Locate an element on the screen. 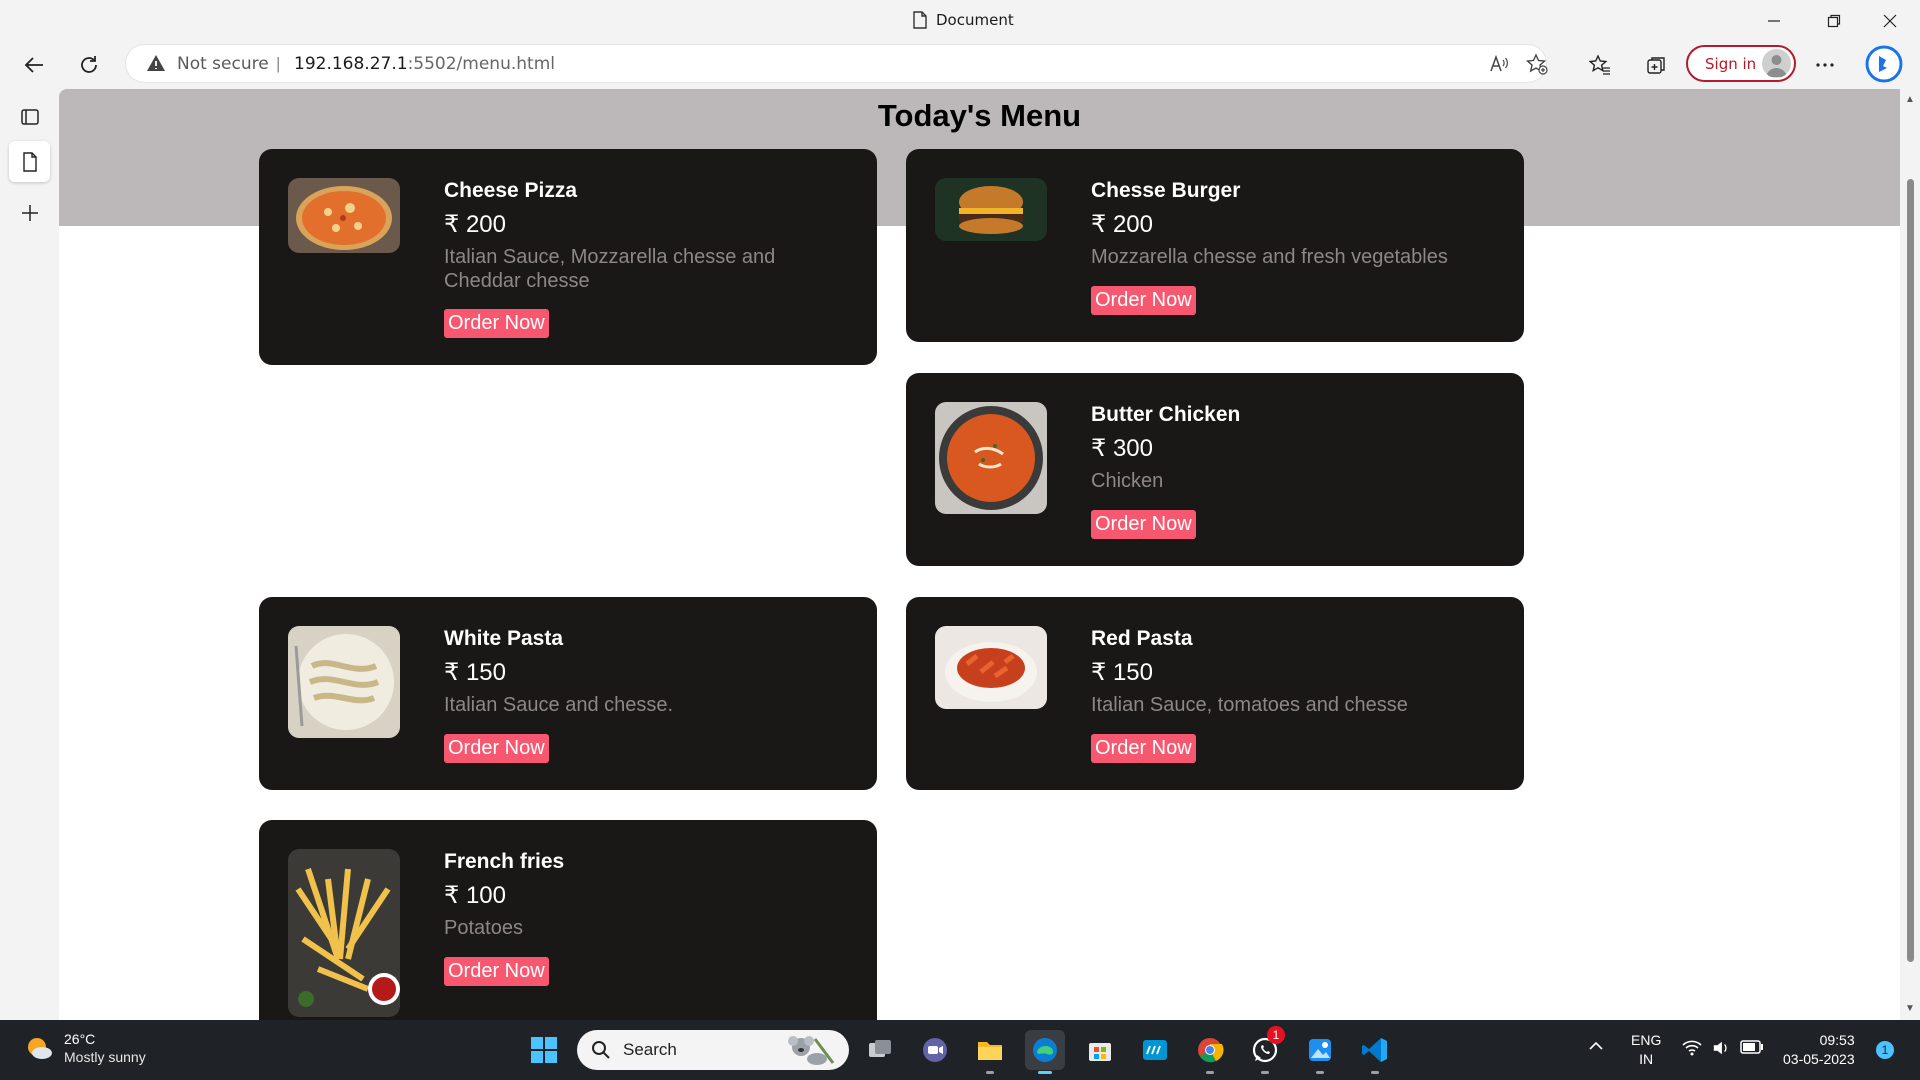 This screenshot has height=1080, width=1920. chrome-button is located at coordinates (1210, 1052).